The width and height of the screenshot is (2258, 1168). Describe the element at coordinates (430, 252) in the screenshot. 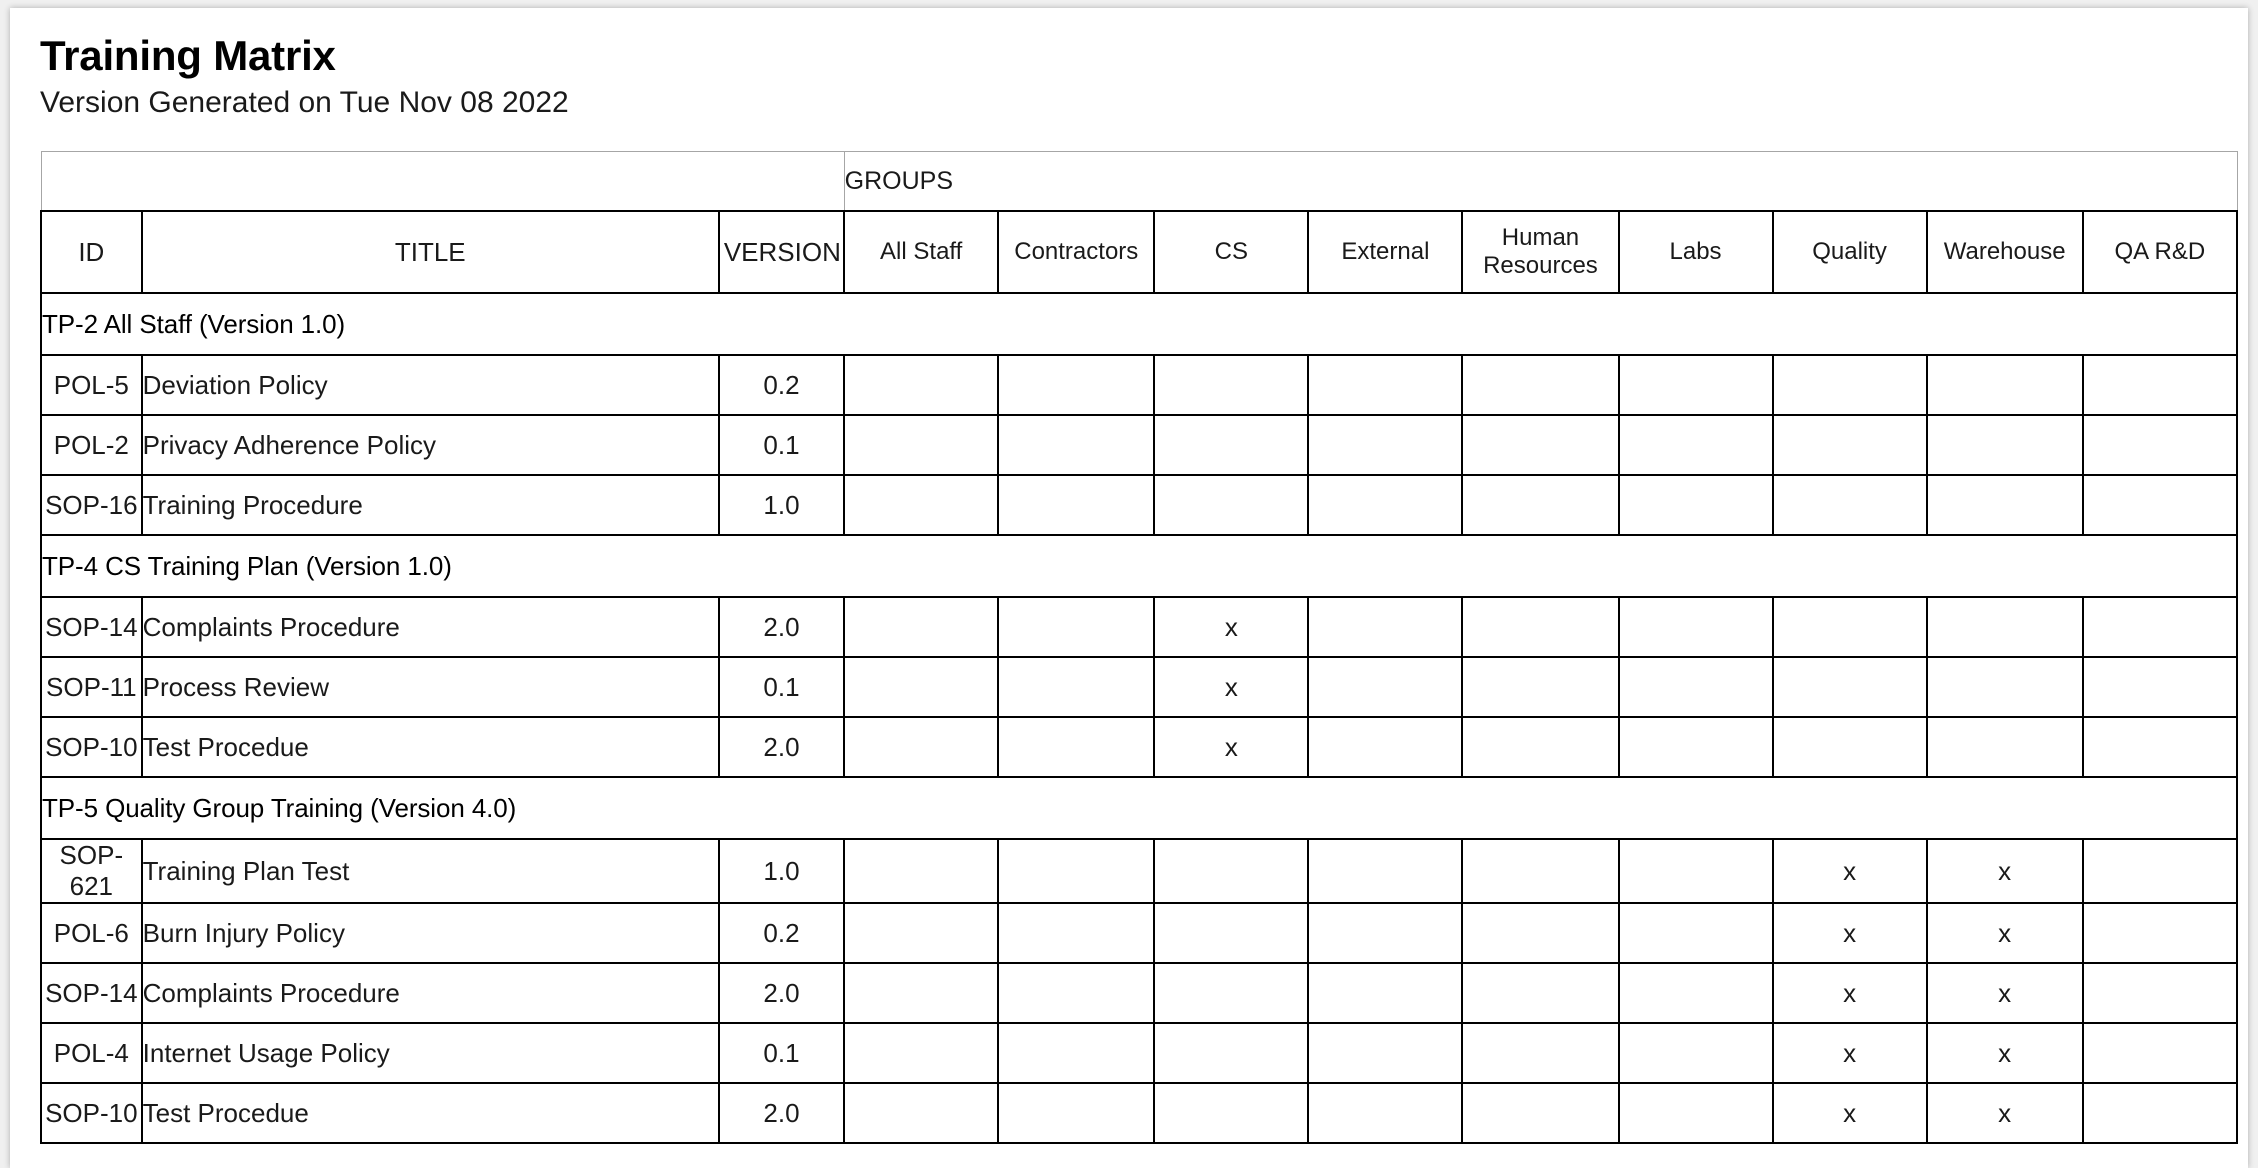

I see `header-cell-title: TITLE` at that location.